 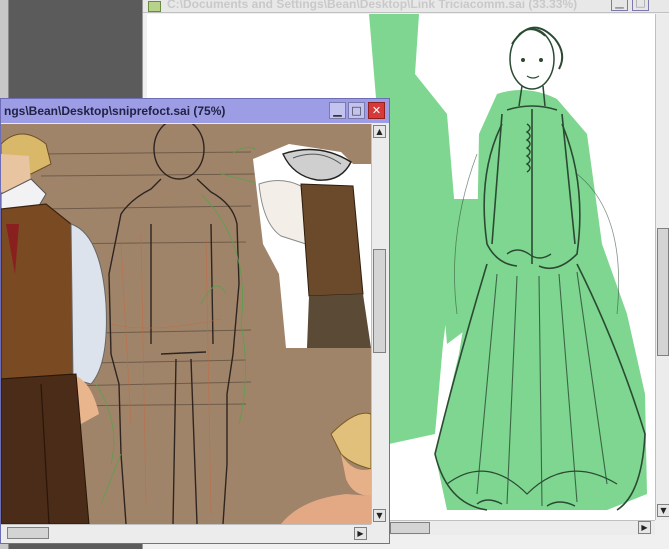 I want to click on front-horizontal-scrollbar: ▶, so click(x=186, y=533).